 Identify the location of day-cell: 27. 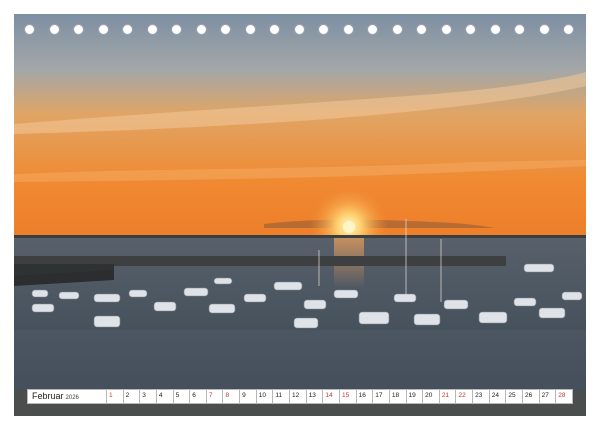
(548, 396).